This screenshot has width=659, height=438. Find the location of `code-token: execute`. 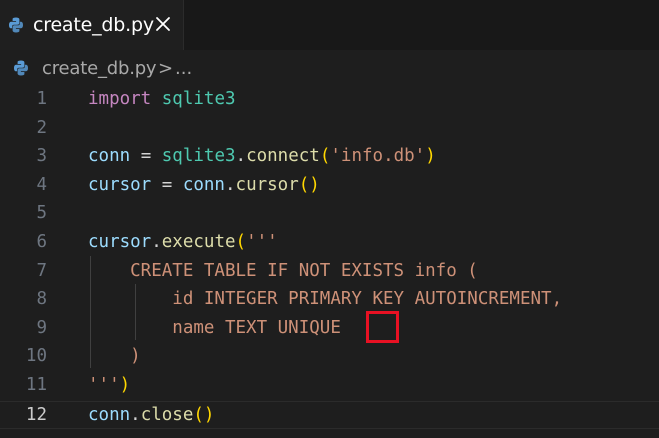

code-token: execute is located at coordinates (198, 242).